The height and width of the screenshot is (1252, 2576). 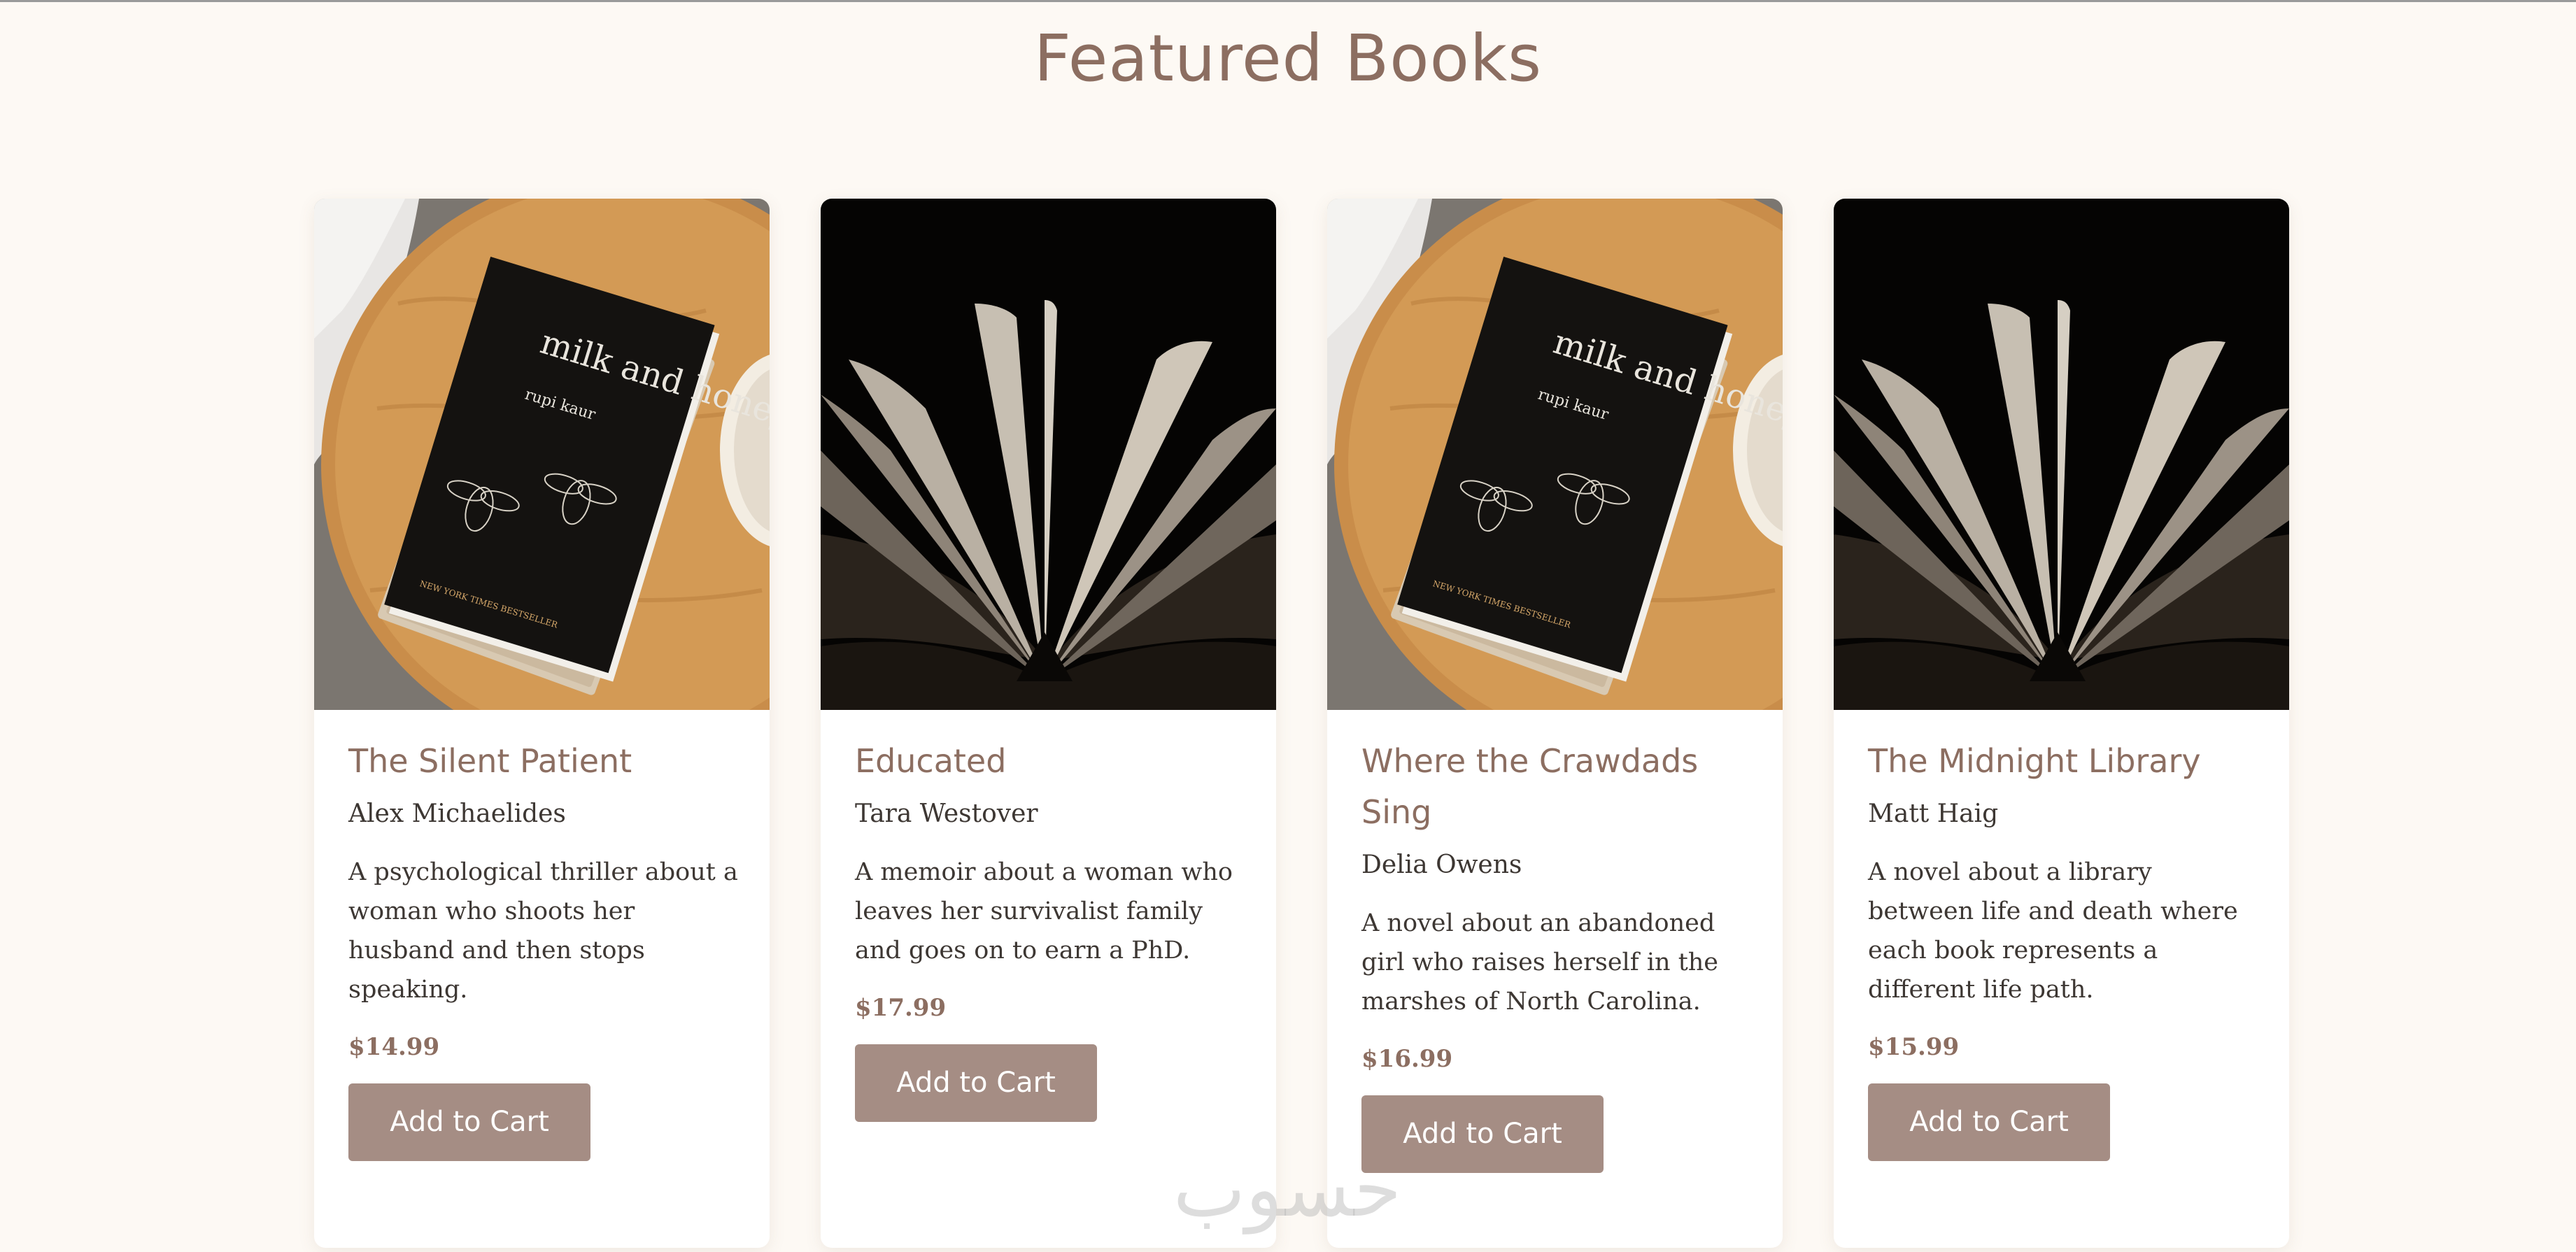 What do you see at coordinates (2034, 761) in the screenshot?
I see `book-title: The Midnight Library` at bounding box center [2034, 761].